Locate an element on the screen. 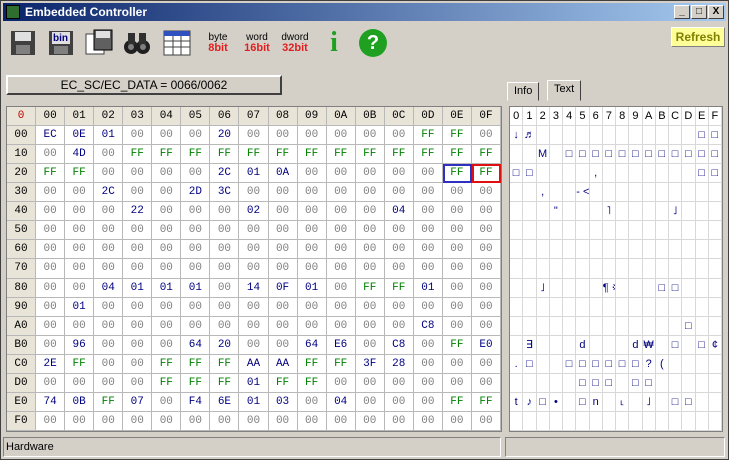  text-cell: ˥ is located at coordinates (609, 212).